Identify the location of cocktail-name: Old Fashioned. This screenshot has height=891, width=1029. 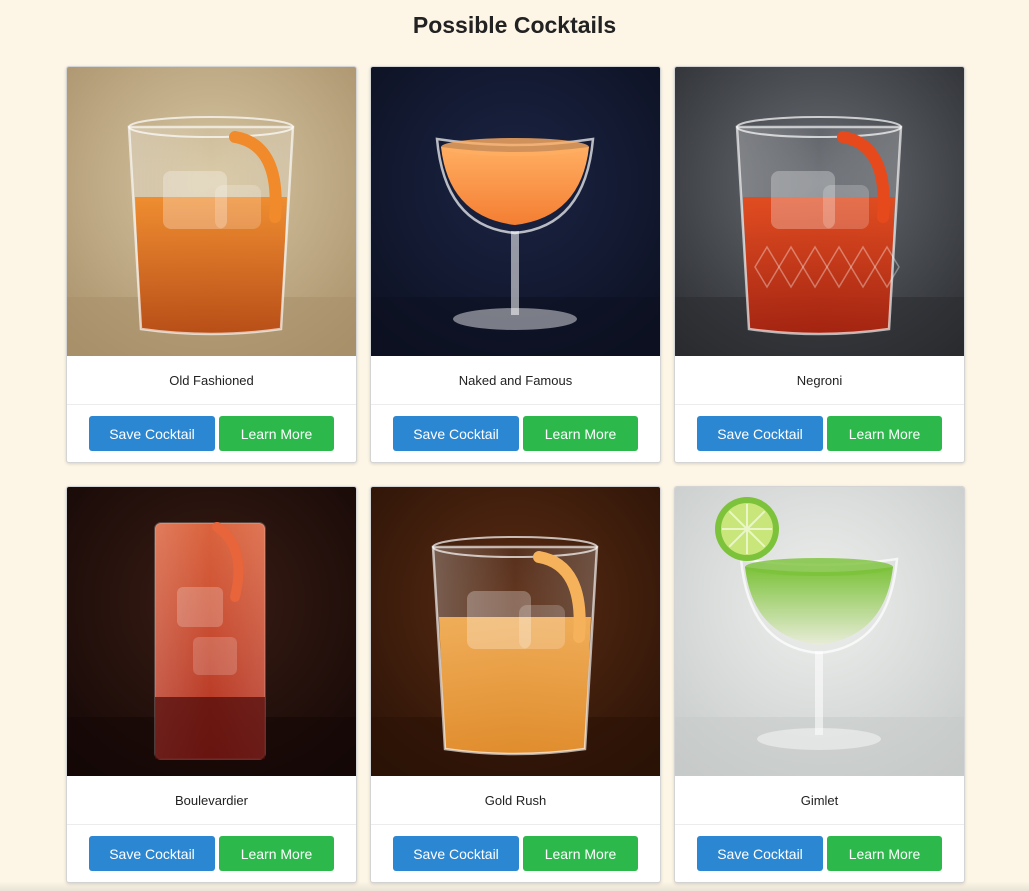
(211, 380).